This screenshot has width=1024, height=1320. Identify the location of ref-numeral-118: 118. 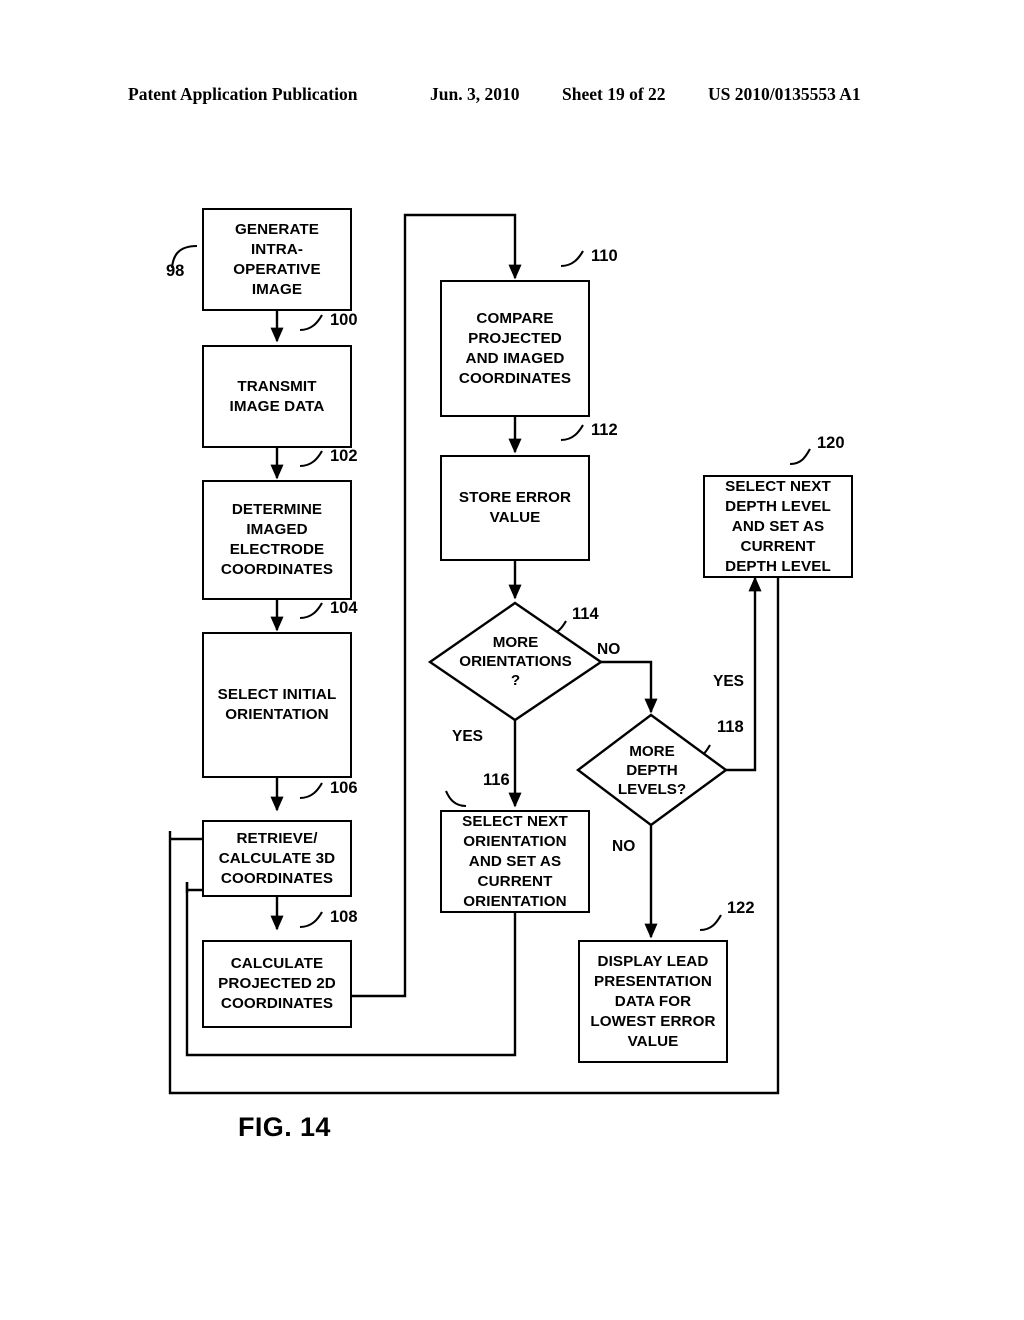
(730, 727).